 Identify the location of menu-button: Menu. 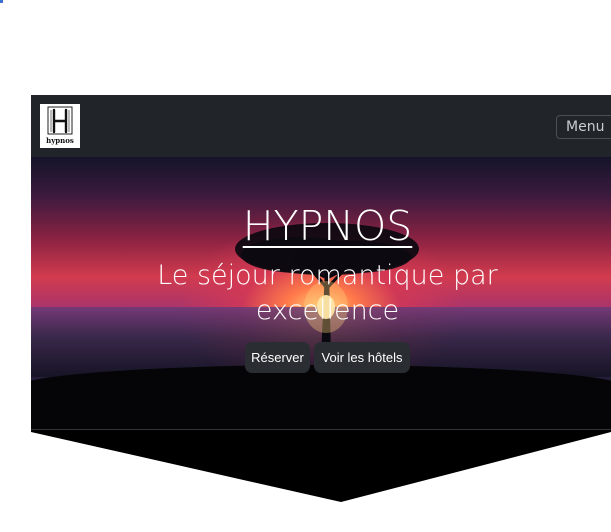
(583, 127).